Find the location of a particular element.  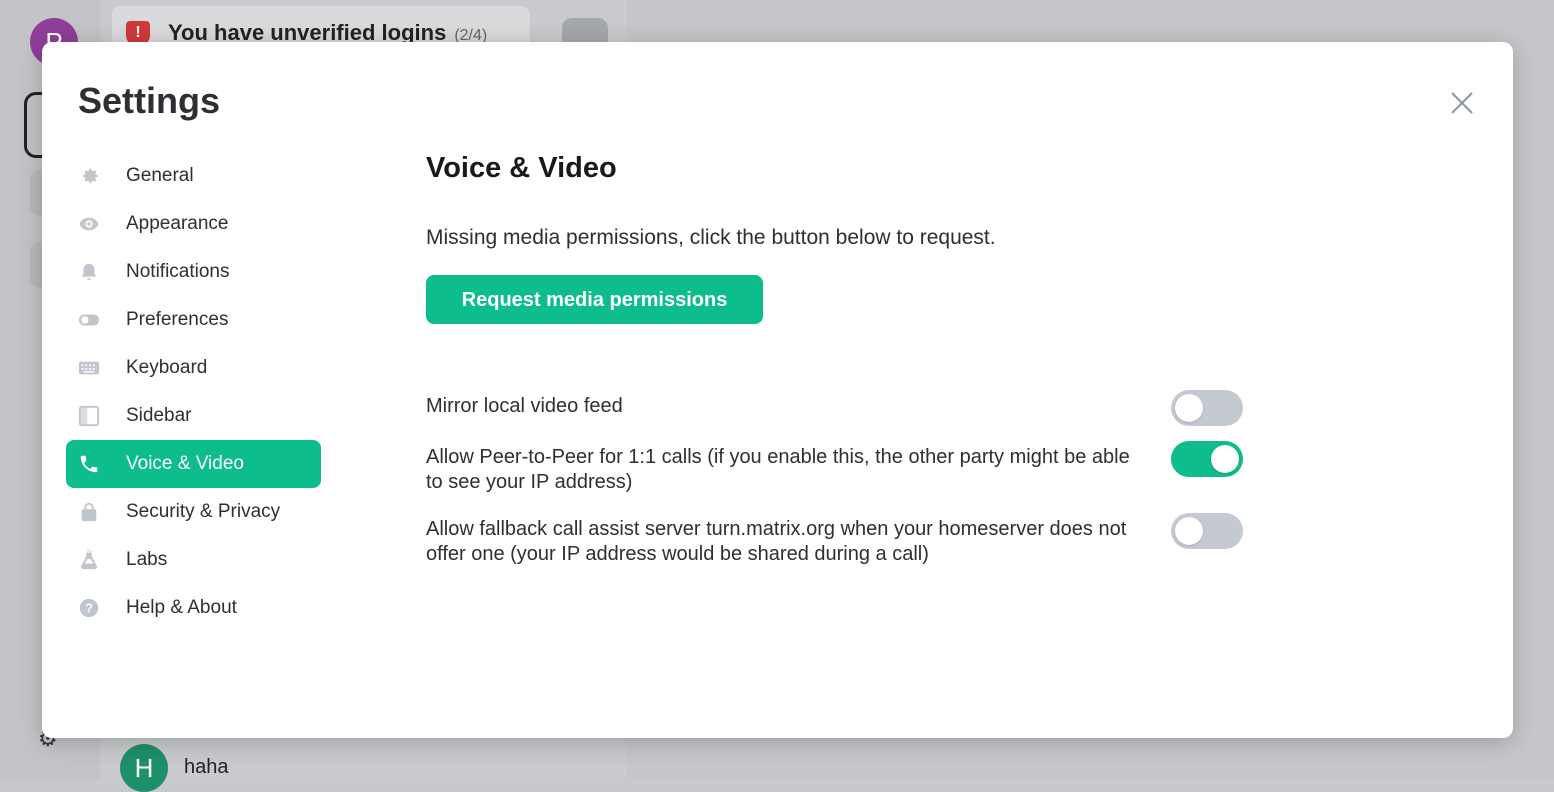

close-button is located at coordinates (1462, 103).